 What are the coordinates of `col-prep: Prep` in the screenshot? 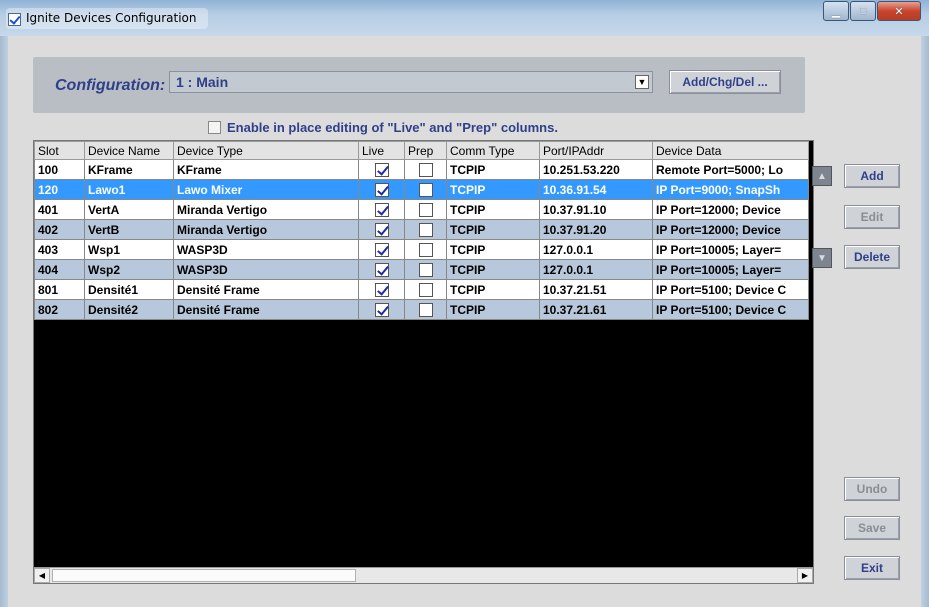 It's located at (425, 150).